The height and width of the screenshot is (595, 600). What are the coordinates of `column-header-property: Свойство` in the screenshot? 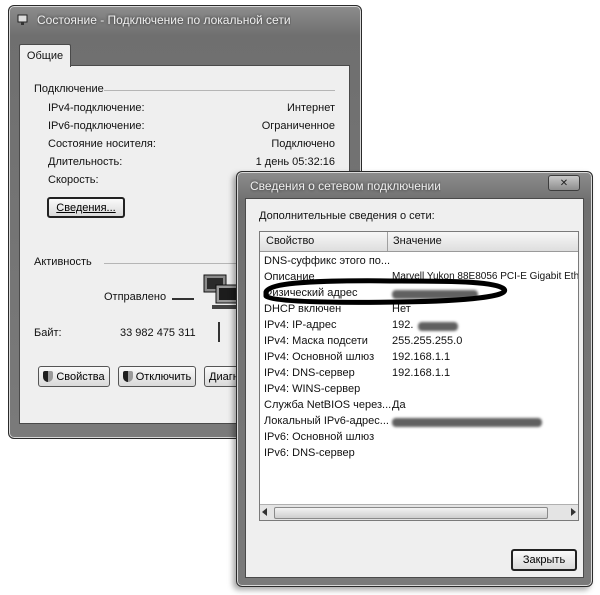 It's located at (290, 241).